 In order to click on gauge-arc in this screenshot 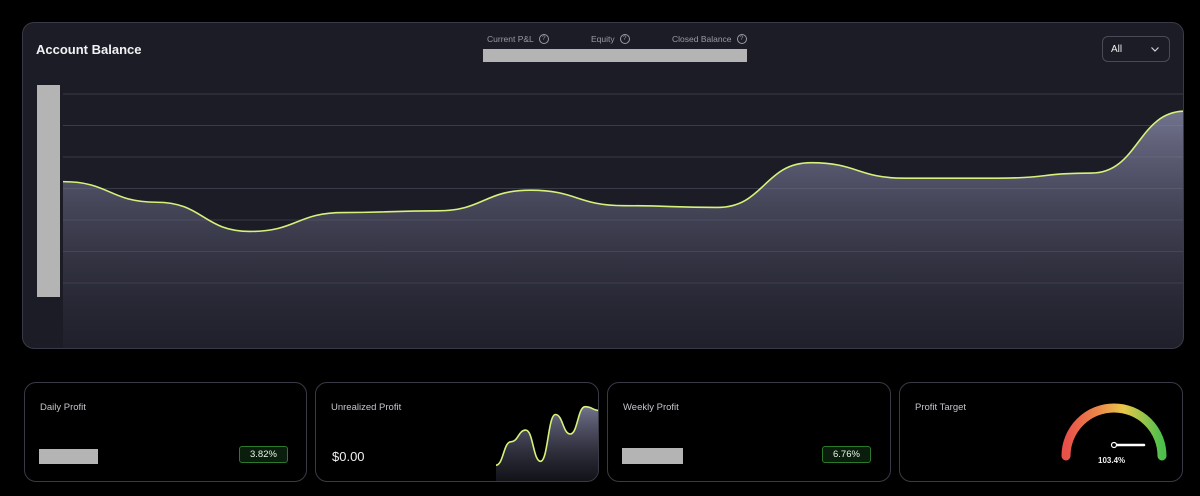, I will do `click(1114, 432)`.